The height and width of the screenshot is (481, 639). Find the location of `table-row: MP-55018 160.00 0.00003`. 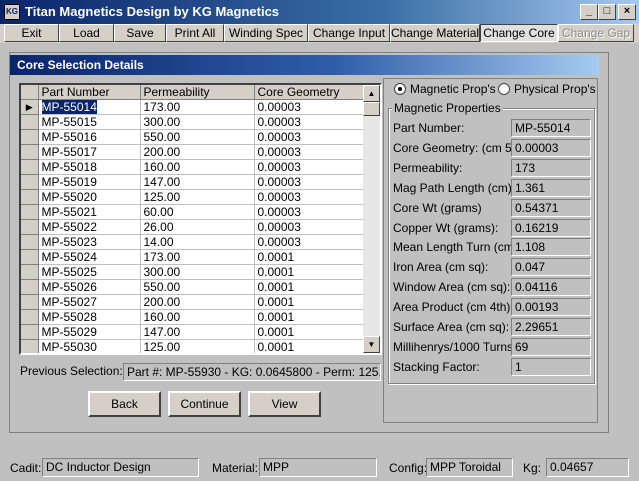

table-row: MP-55018 160.00 0.00003 is located at coordinates (193, 167).